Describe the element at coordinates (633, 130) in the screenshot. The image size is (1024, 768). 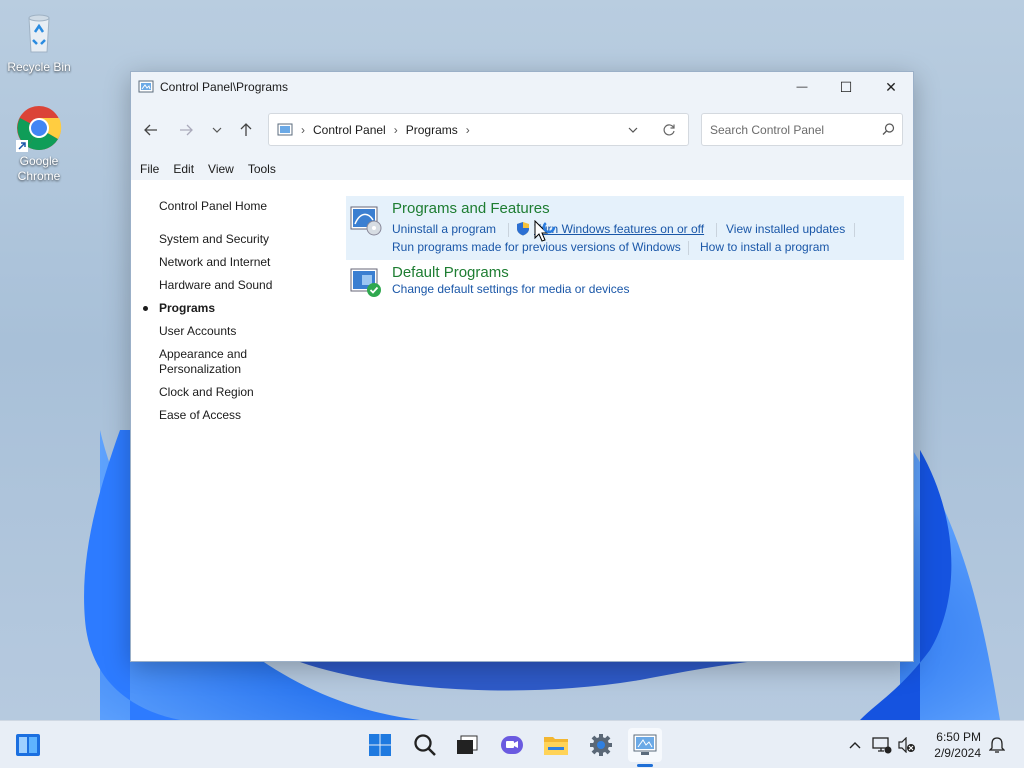
I see `address-dropdown-icon` at that location.